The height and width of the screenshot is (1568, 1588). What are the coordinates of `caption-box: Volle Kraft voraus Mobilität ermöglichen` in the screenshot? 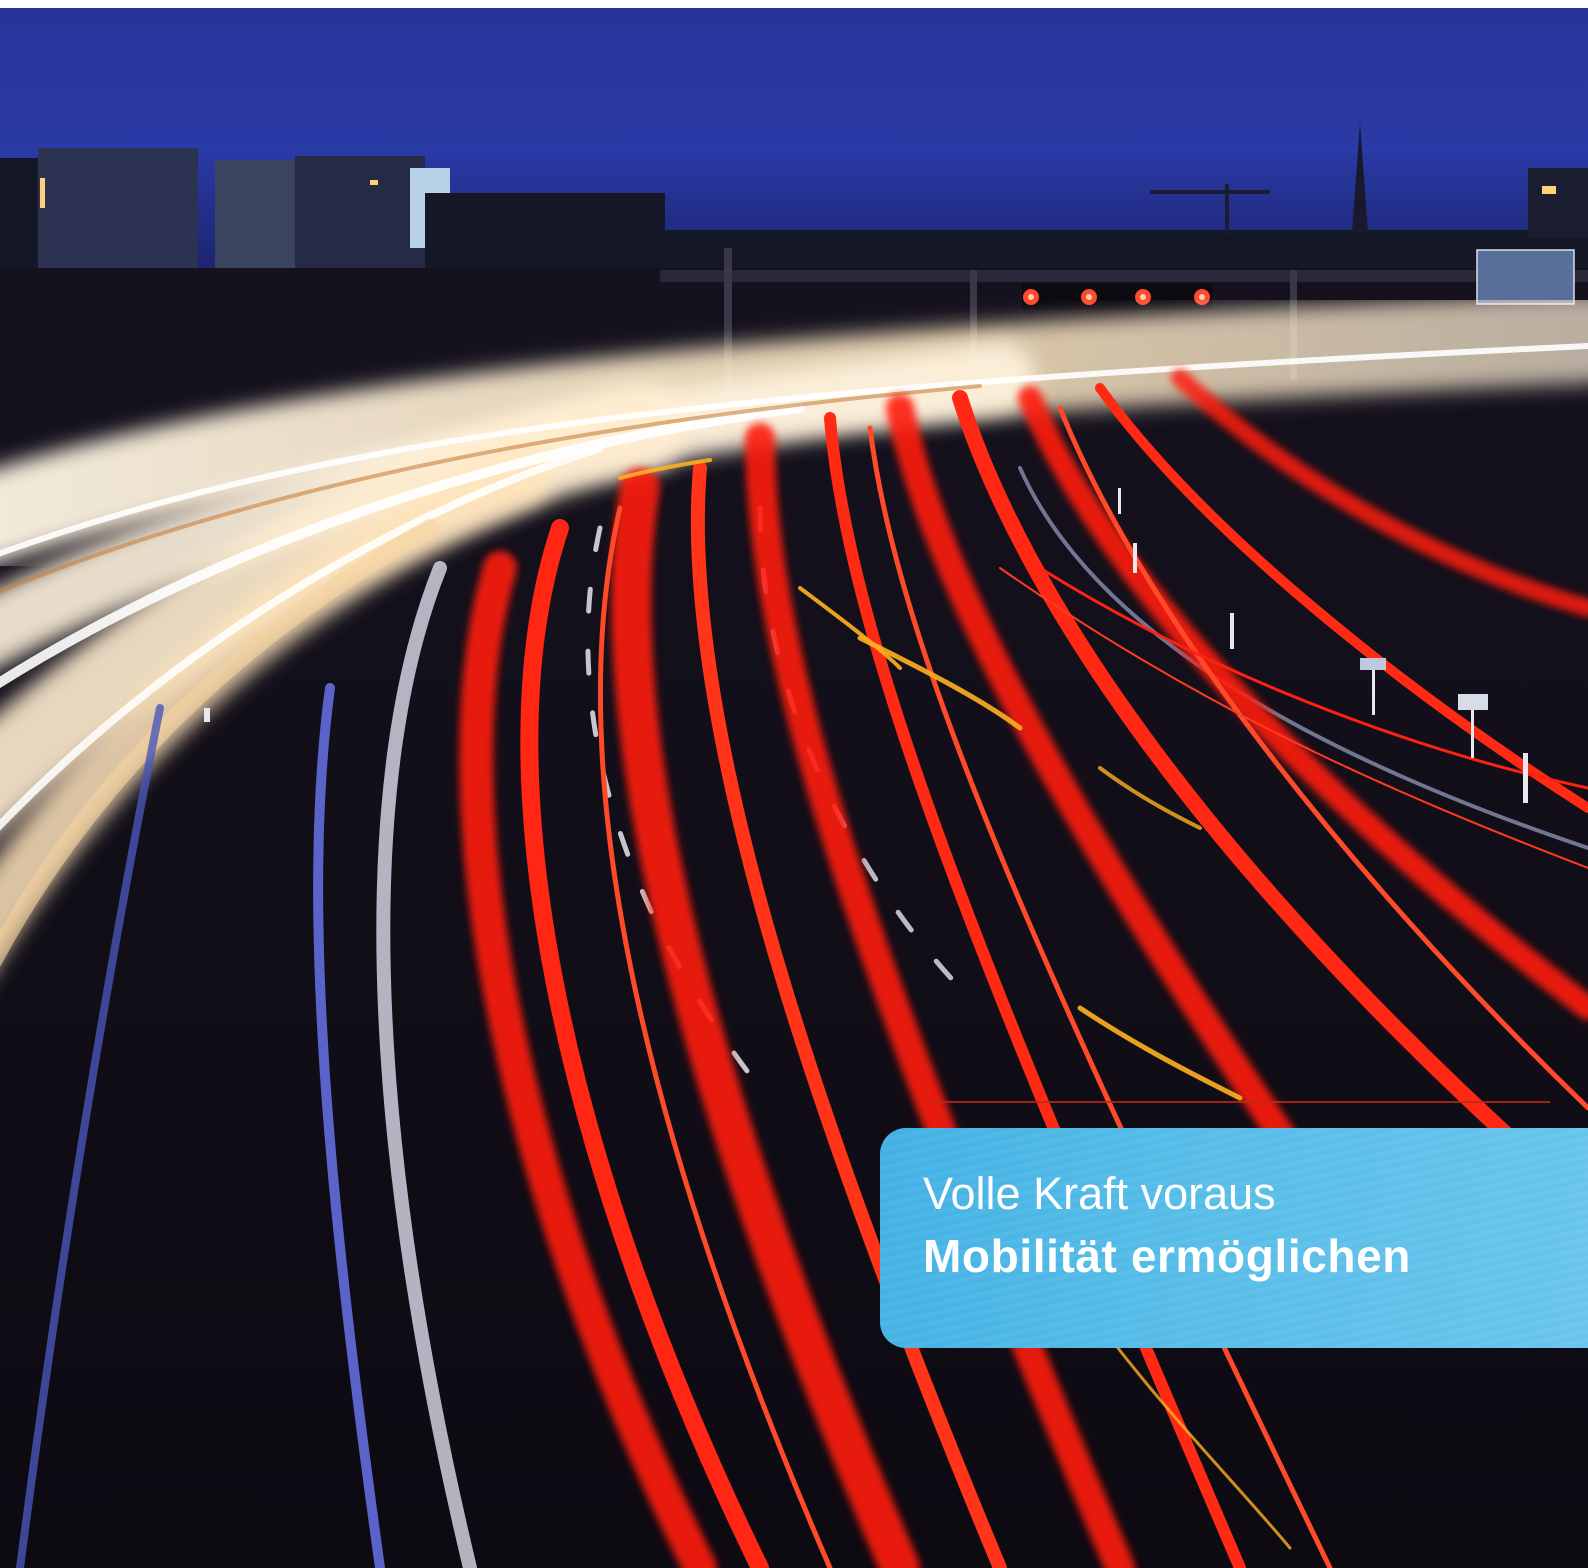 It's located at (1234, 1238).